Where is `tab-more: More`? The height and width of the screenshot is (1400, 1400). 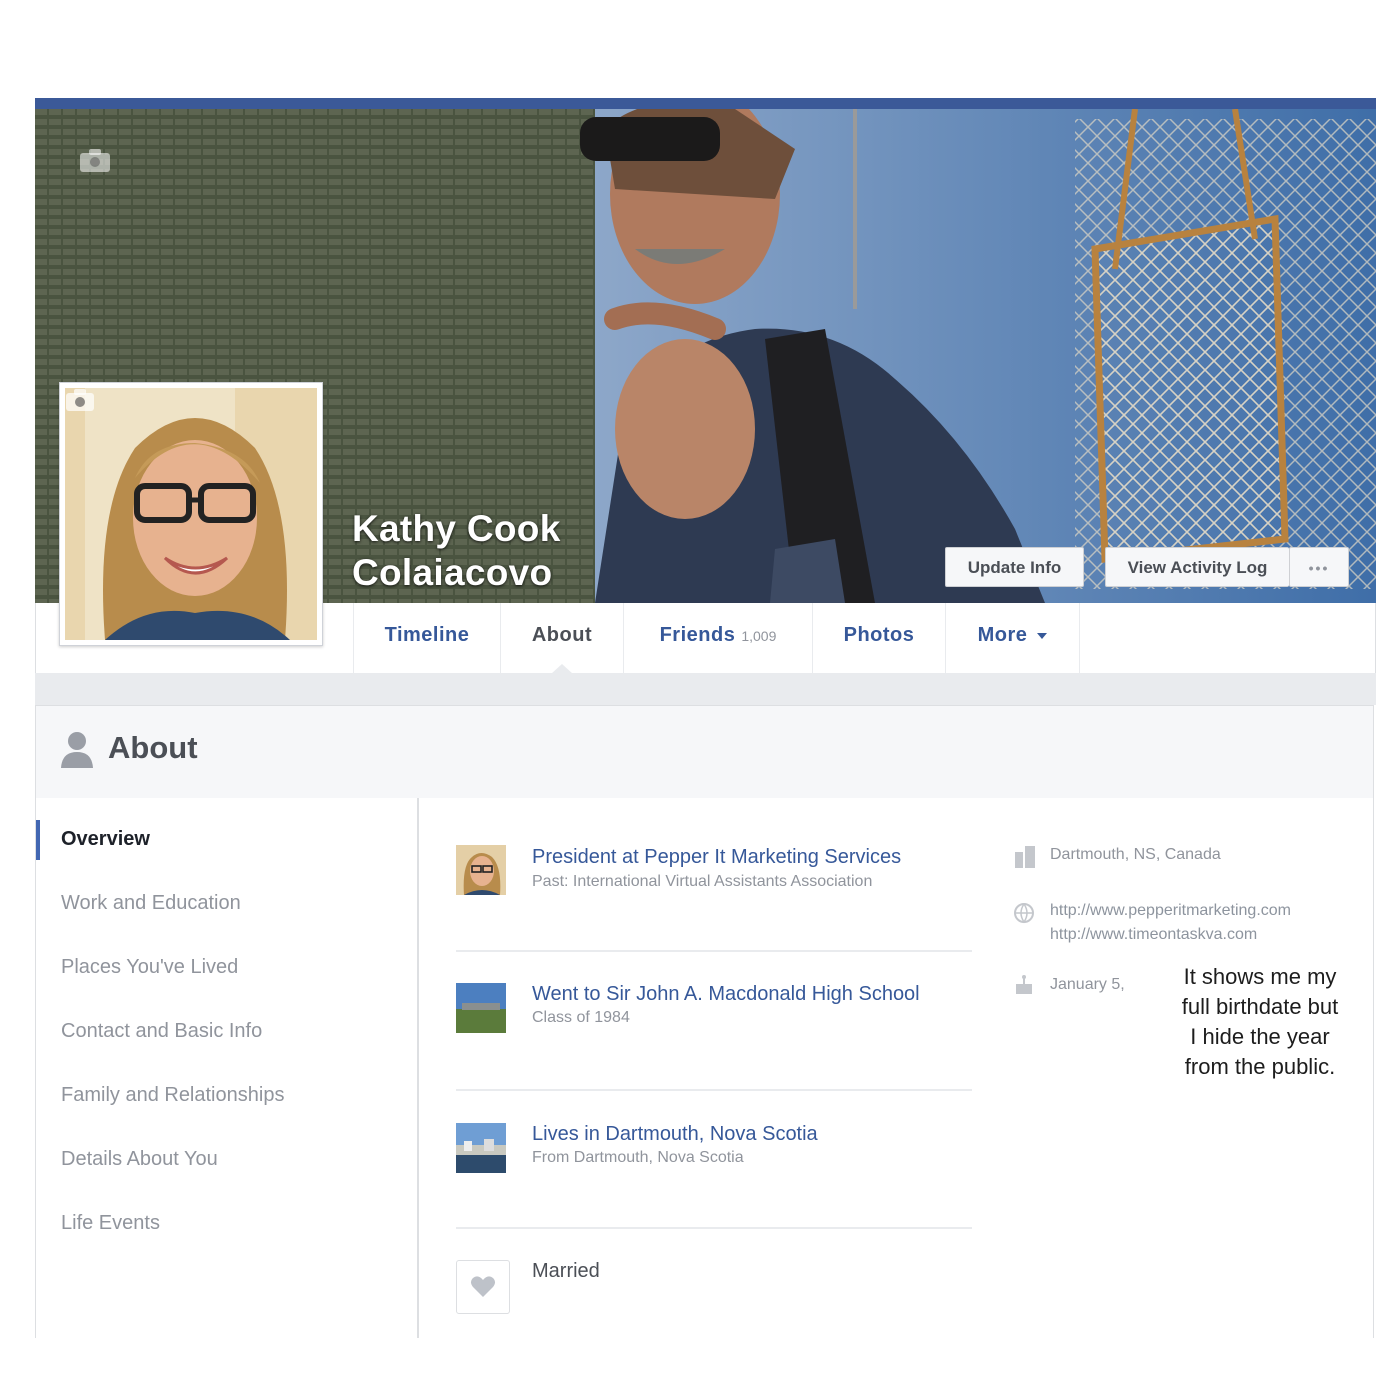 tab-more: More is located at coordinates (1012, 638).